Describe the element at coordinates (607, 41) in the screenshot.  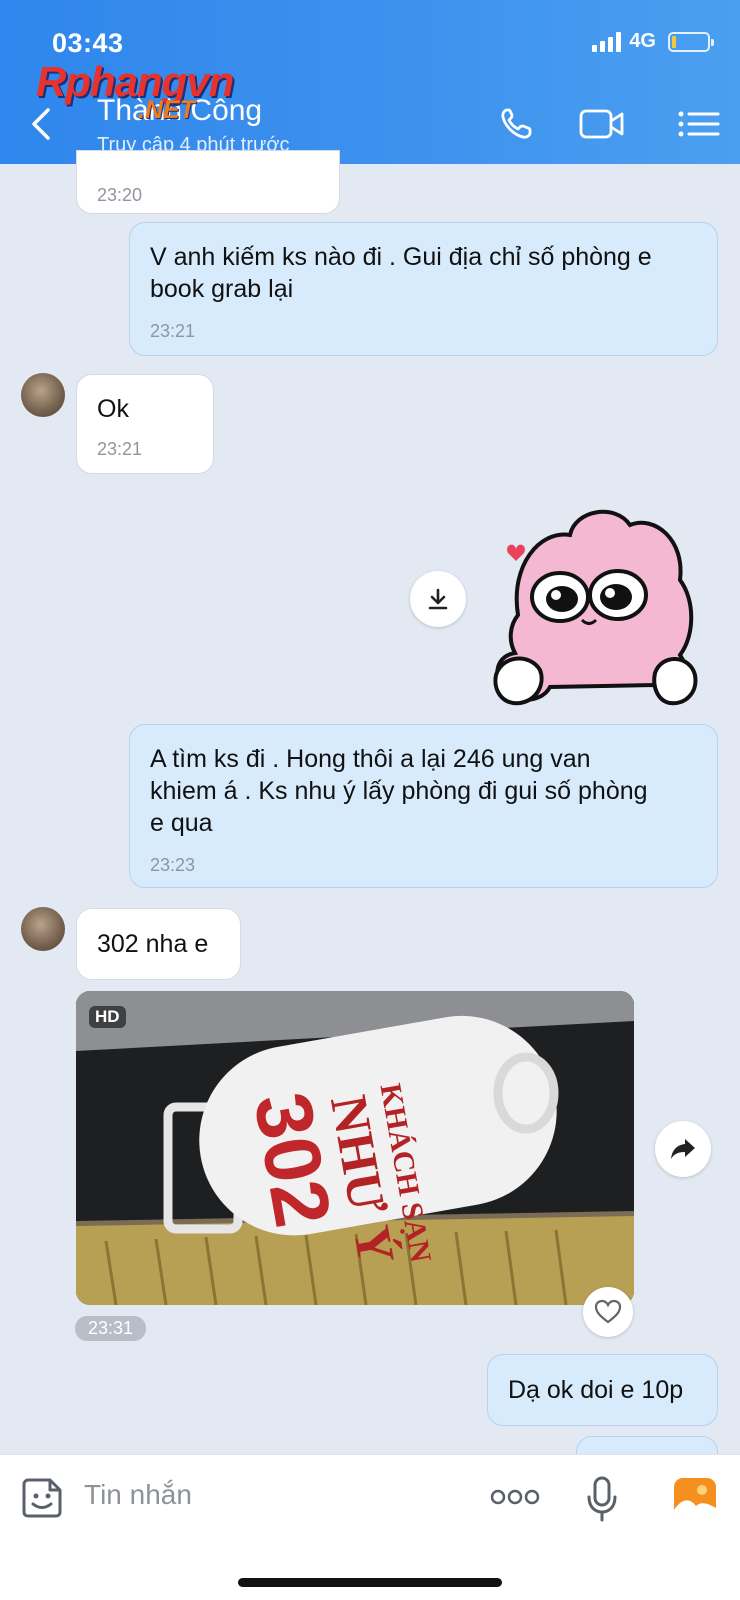
I see `signal-icon` at that location.